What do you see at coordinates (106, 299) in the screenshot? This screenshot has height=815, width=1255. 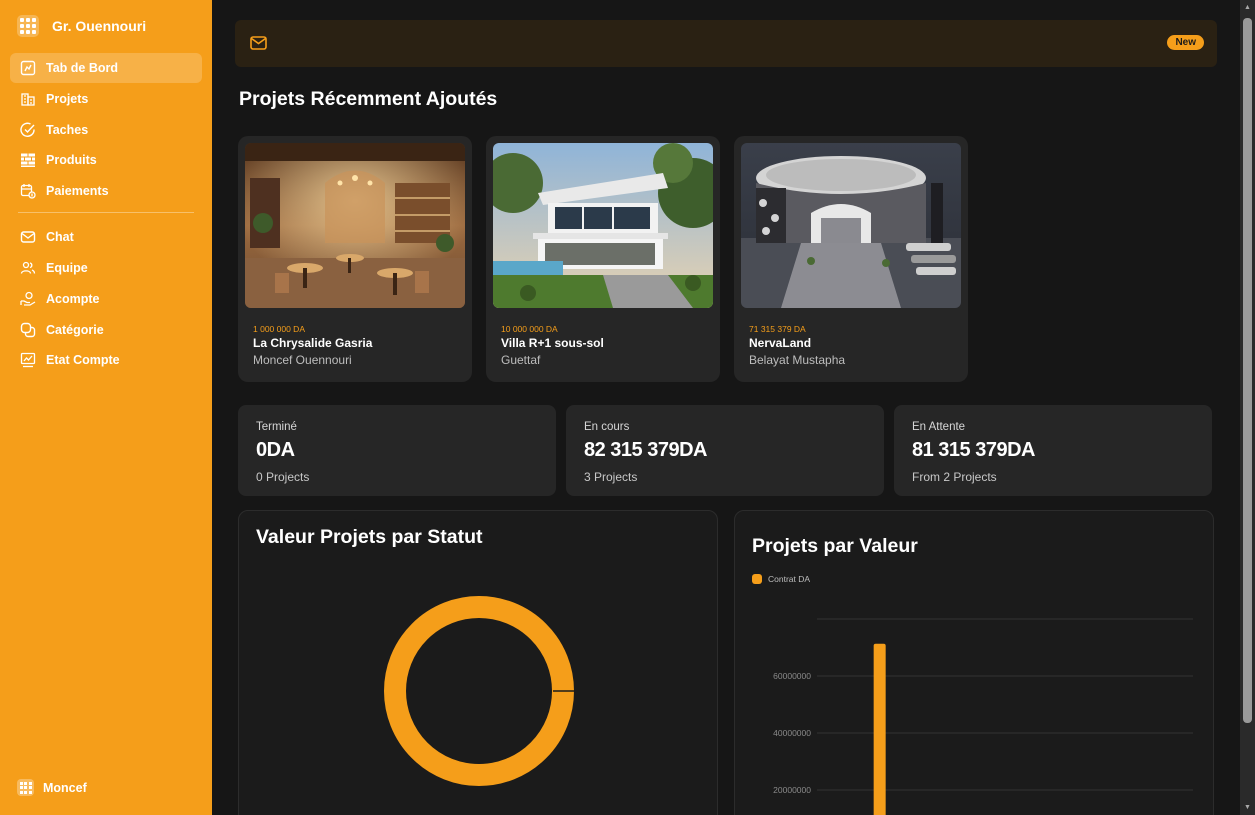 I see `sidebar-item-acompte: Acompte` at bounding box center [106, 299].